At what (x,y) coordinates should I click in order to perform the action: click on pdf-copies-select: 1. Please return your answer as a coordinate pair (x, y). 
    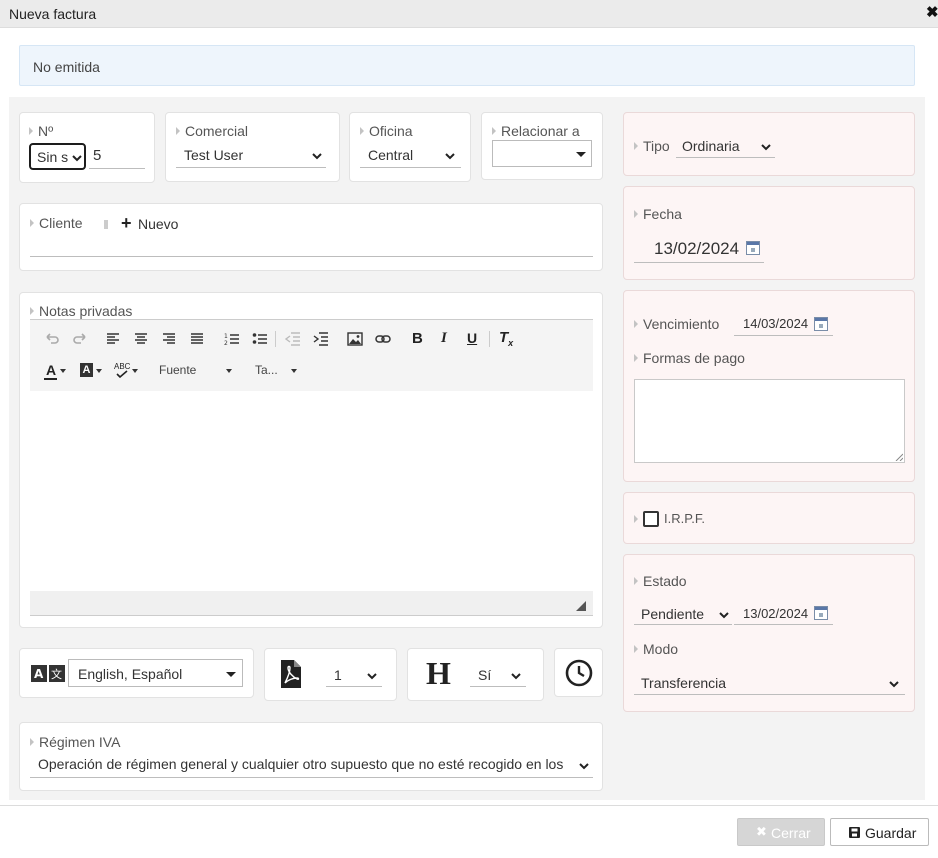
    Looking at the image, I should click on (354, 674).